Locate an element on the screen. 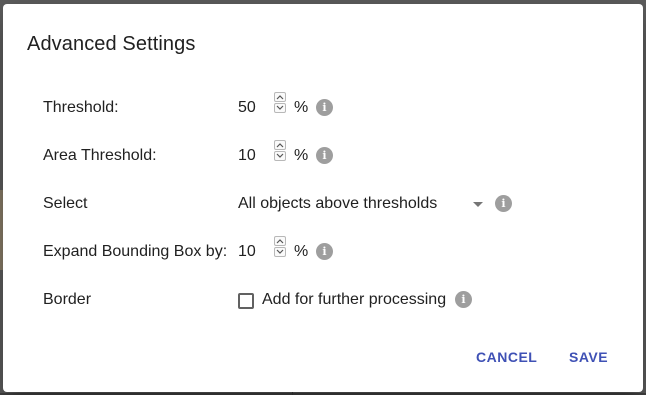 The width and height of the screenshot is (646, 395). select-row: Select All objects above thresholds i is located at coordinates (333, 204).